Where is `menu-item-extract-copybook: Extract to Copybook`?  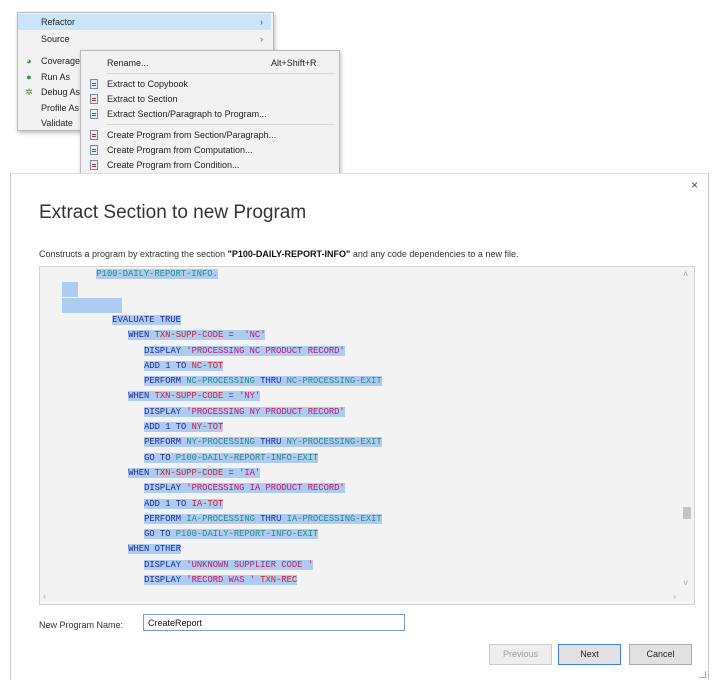
menu-item-extract-copybook: Extract to Copybook is located at coordinates (209, 84).